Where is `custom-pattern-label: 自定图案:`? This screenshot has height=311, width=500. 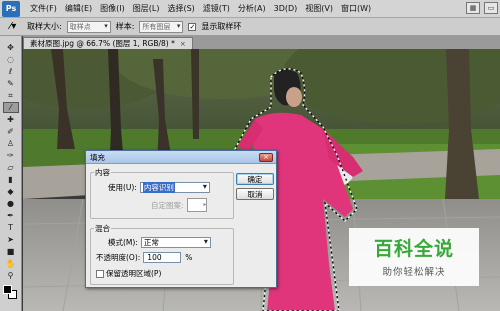
custom-pattern-label: 自定图案: is located at coordinates (167, 205).